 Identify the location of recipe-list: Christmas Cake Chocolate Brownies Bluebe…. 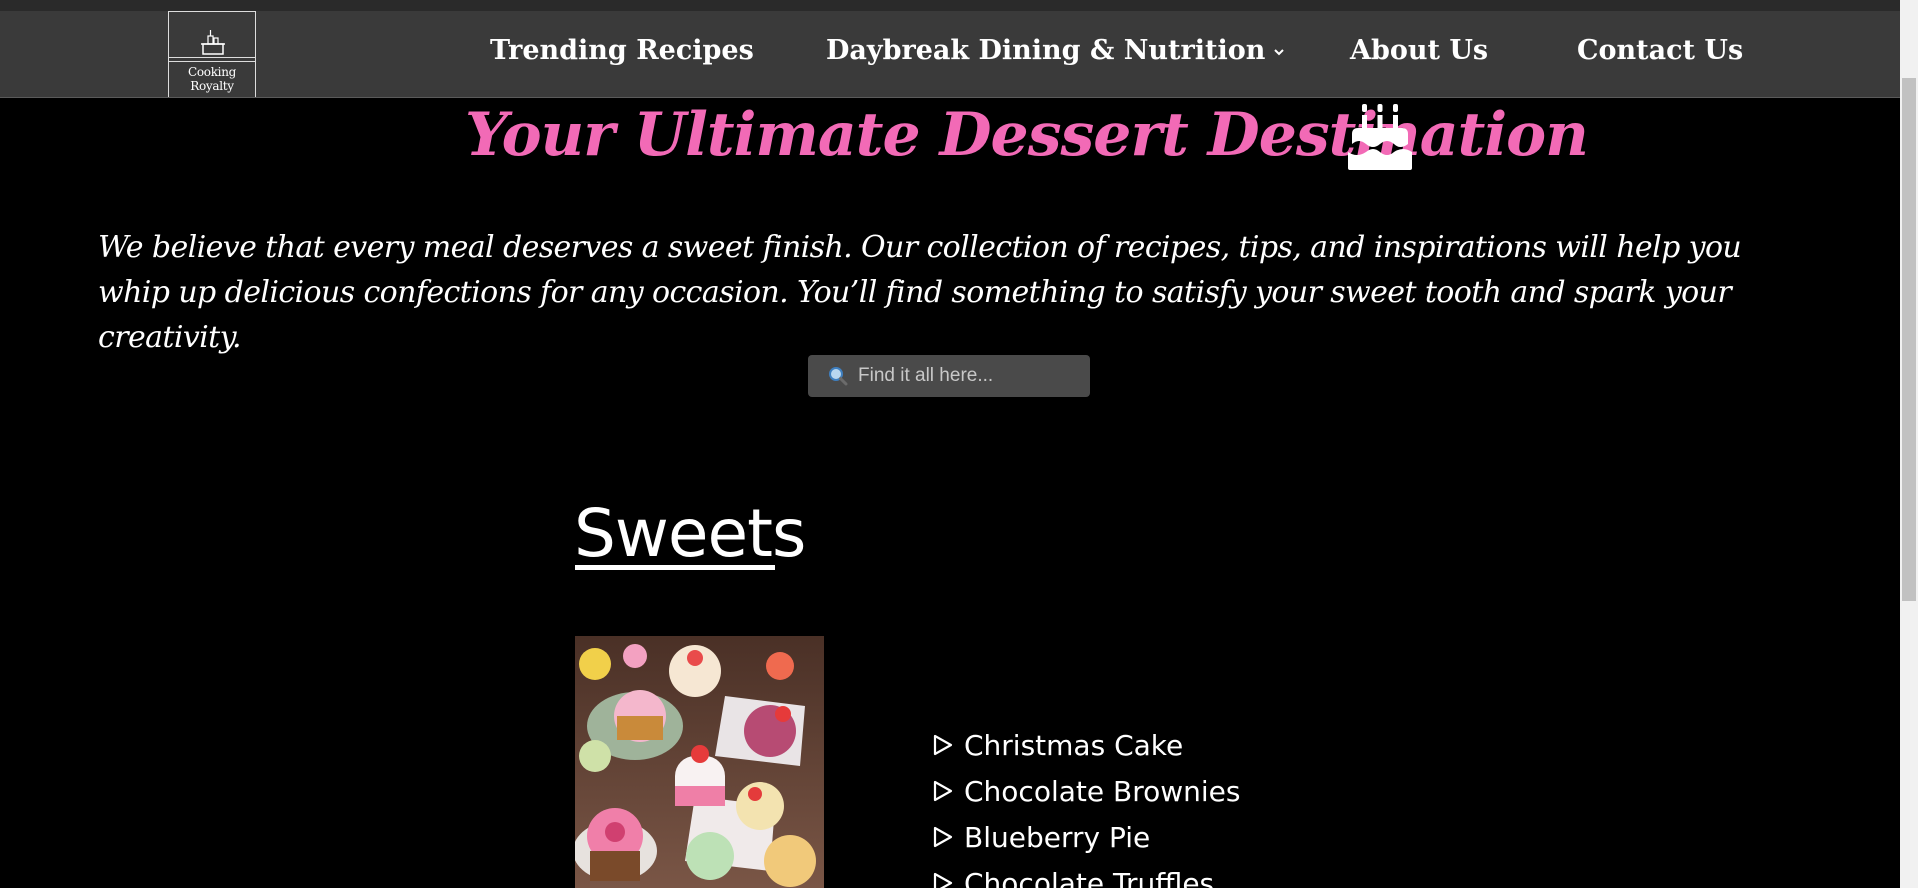
(1086, 805).